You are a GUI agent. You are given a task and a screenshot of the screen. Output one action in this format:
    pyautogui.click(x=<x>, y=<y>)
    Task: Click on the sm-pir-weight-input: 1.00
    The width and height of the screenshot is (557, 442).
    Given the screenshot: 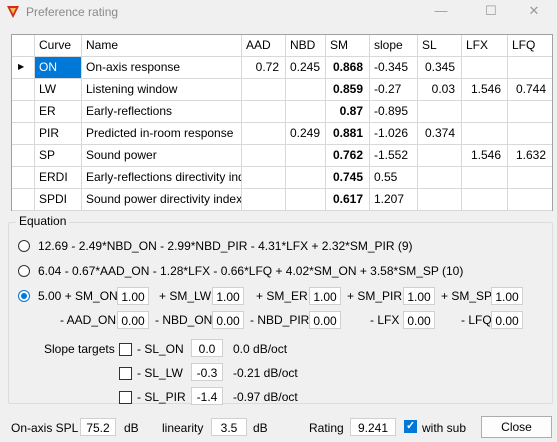 What is the action you would take?
    pyautogui.click(x=419, y=296)
    